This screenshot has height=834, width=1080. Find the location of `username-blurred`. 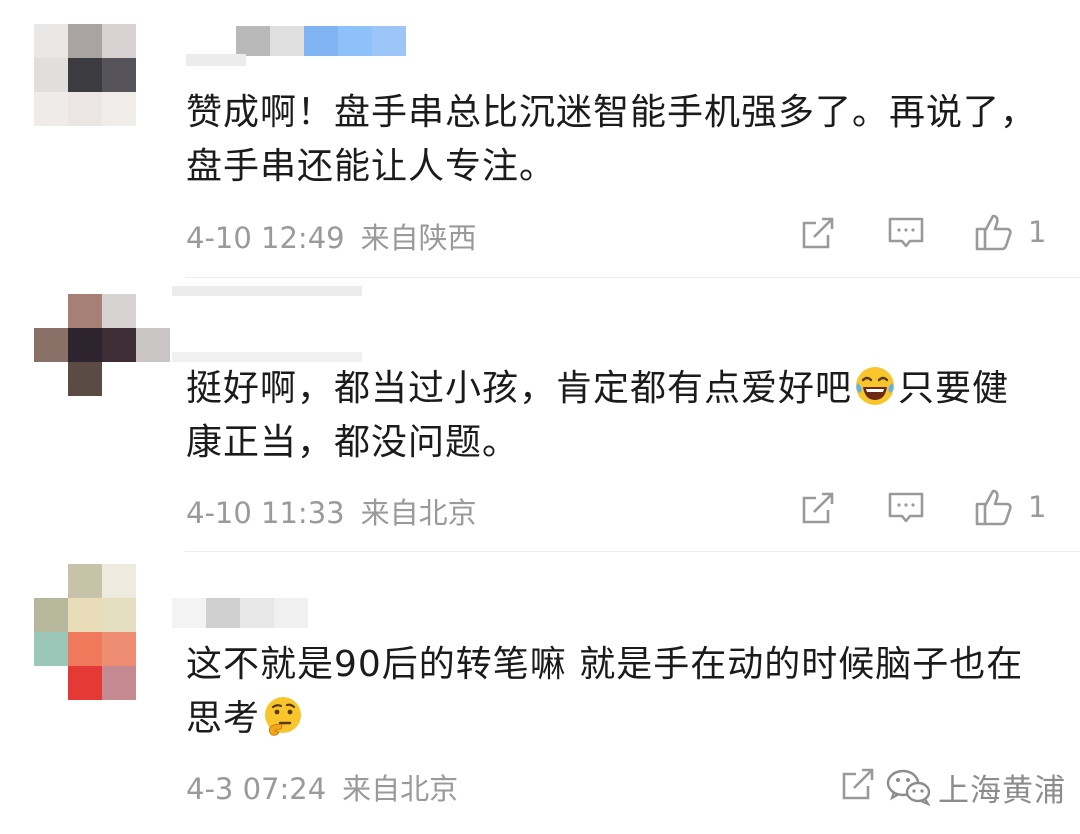

username-blurred is located at coordinates (240, 613).